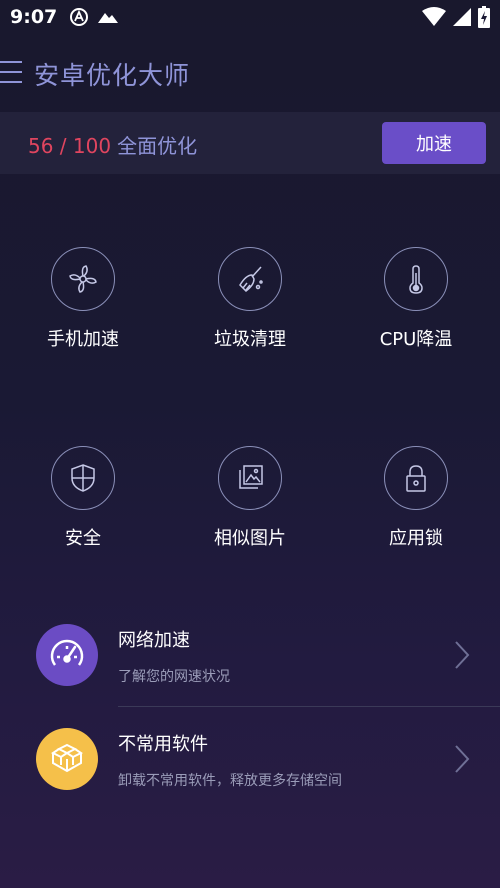 The width and height of the screenshot is (500, 888). Describe the element at coordinates (250, 760) in the screenshot. I see `list-item-unused-apps: 不常用软件 卸载不常用软件，释放更多存储空间` at that location.